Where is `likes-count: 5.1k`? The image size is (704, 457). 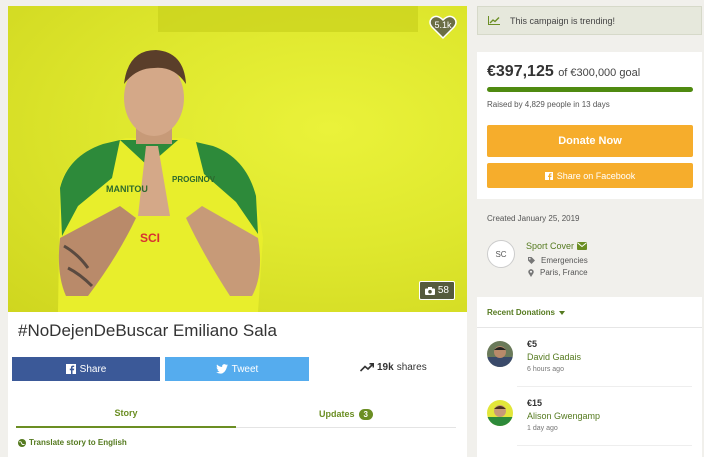
likes-count: 5.1k is located at coordinates (443, 25).